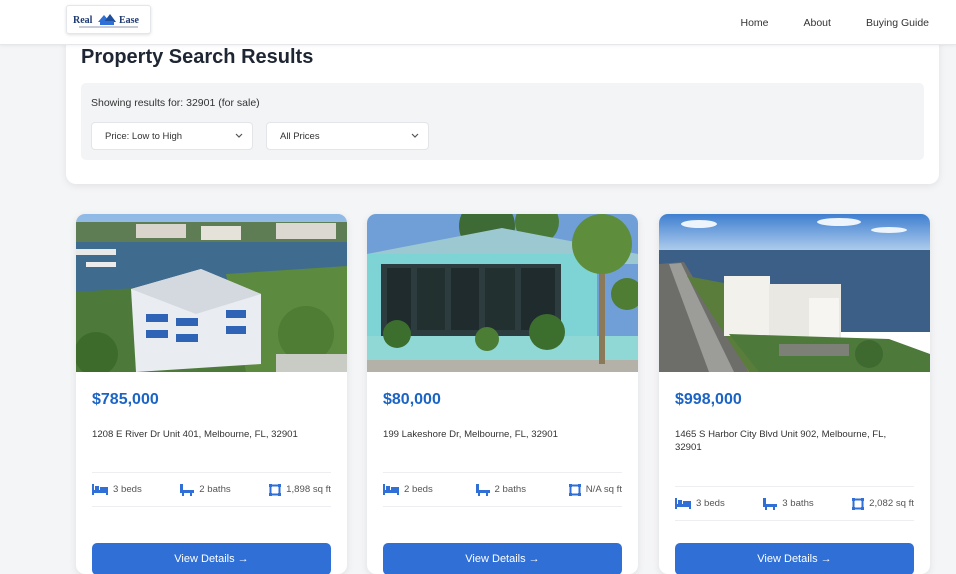  What do you see at coordinates (144, 136) in the screenshot?
I see `sort-select-value: Price: Low to High` at bounding box center [144, 136].